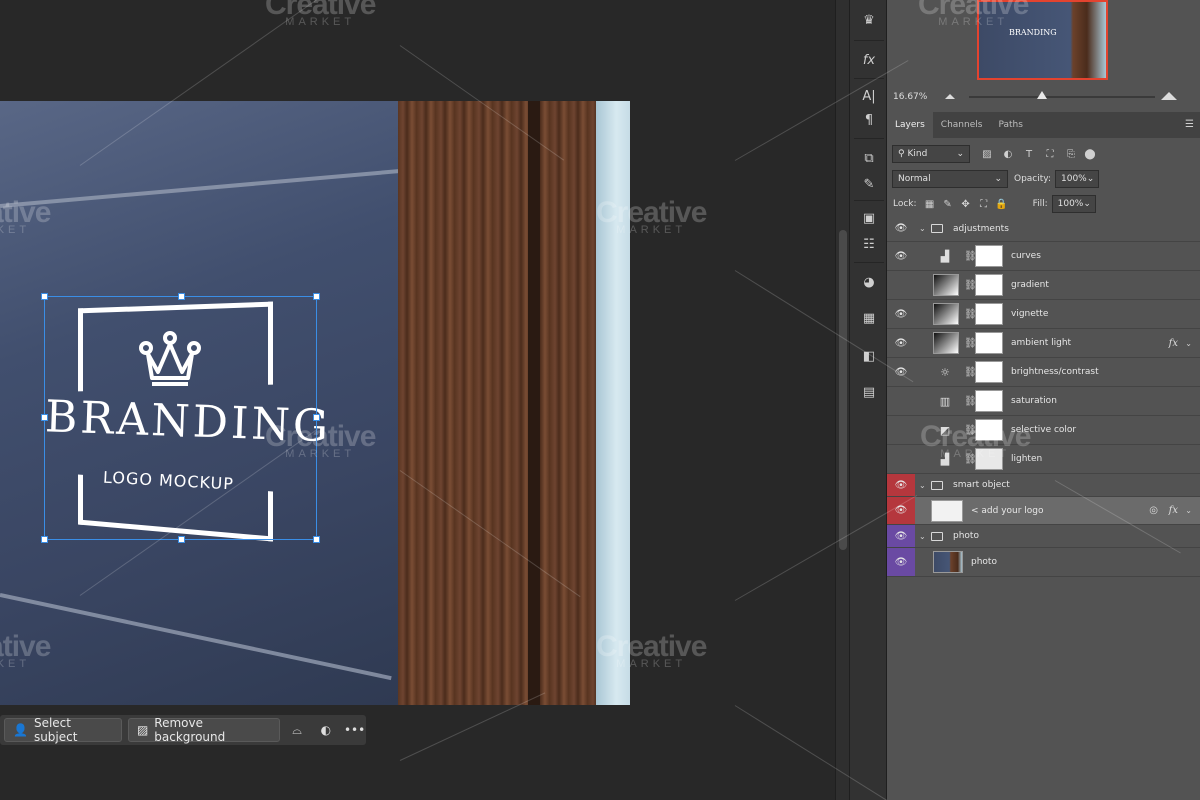  What do you see at coordinates (297, 730) in the screenshot?
I see `transform-icon: ⌓` at bounding box center [297, 730].